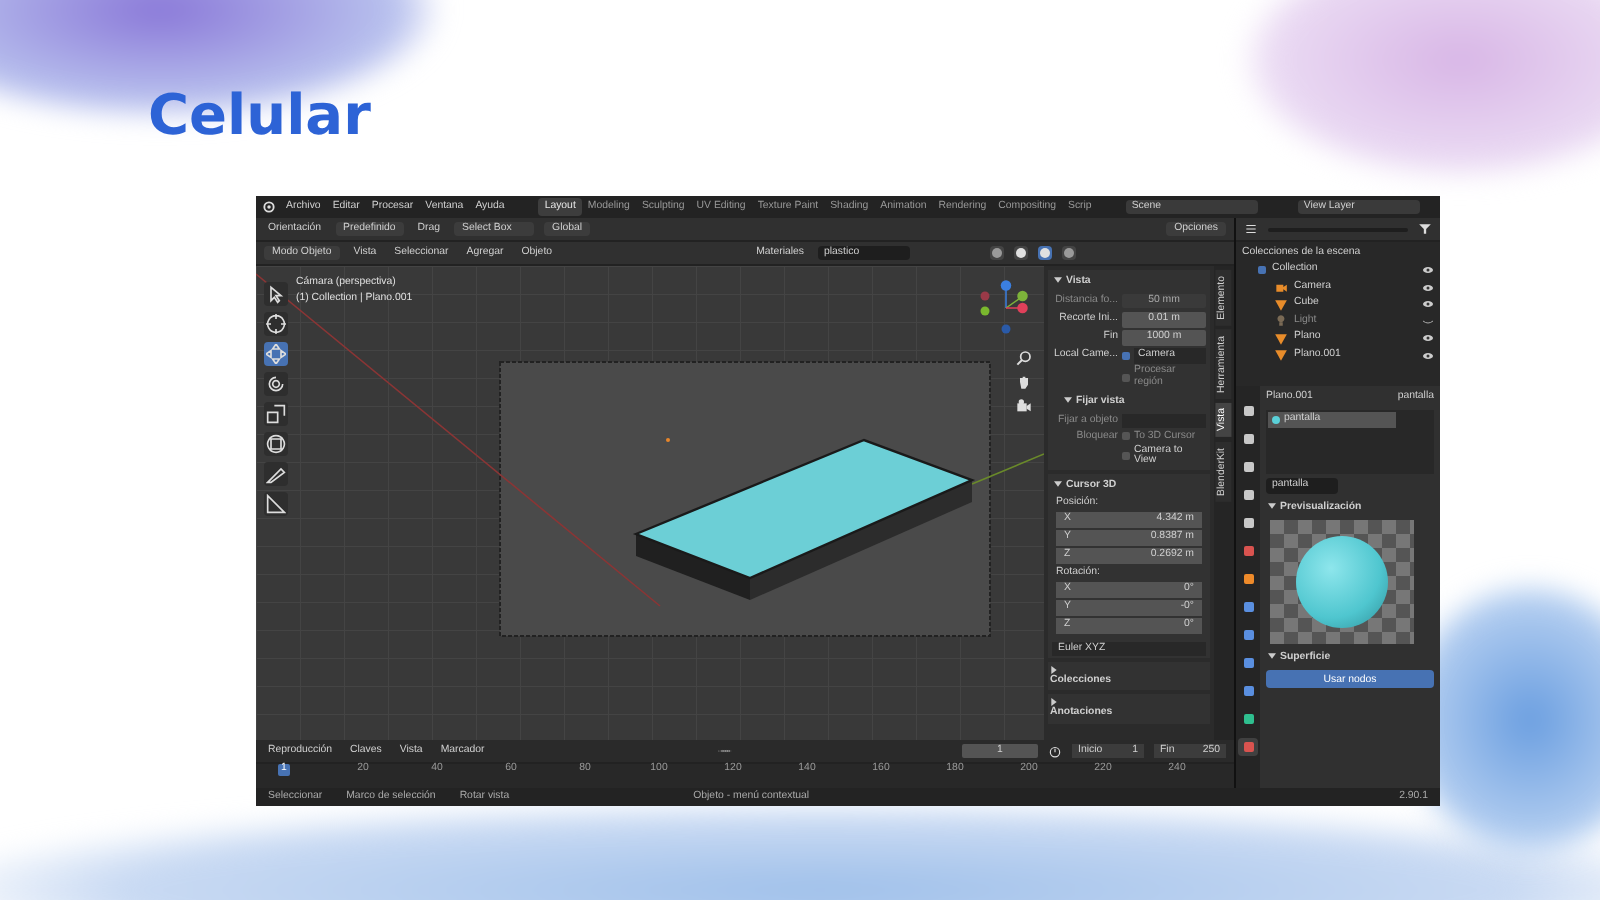 This screenshot has height=900, width=1600. What do you see at coordinates (276, 444) in the screenshot?
I see `transform-icon` at bounding box center [276, 444].